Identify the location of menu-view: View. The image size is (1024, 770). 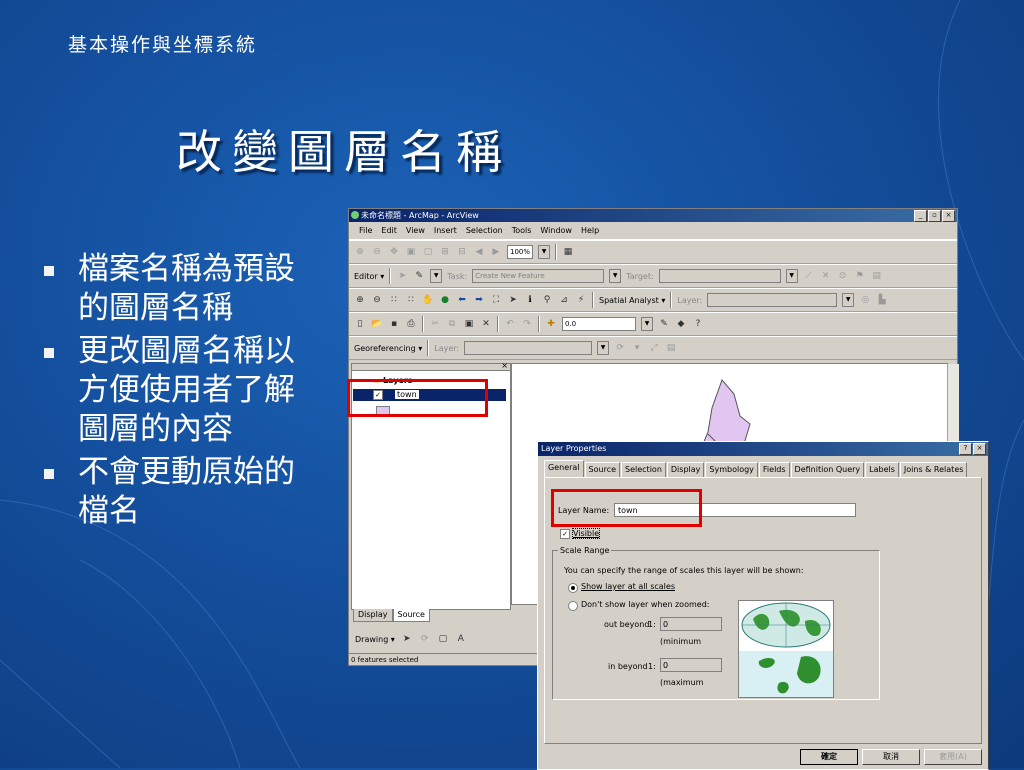
(415, 230).